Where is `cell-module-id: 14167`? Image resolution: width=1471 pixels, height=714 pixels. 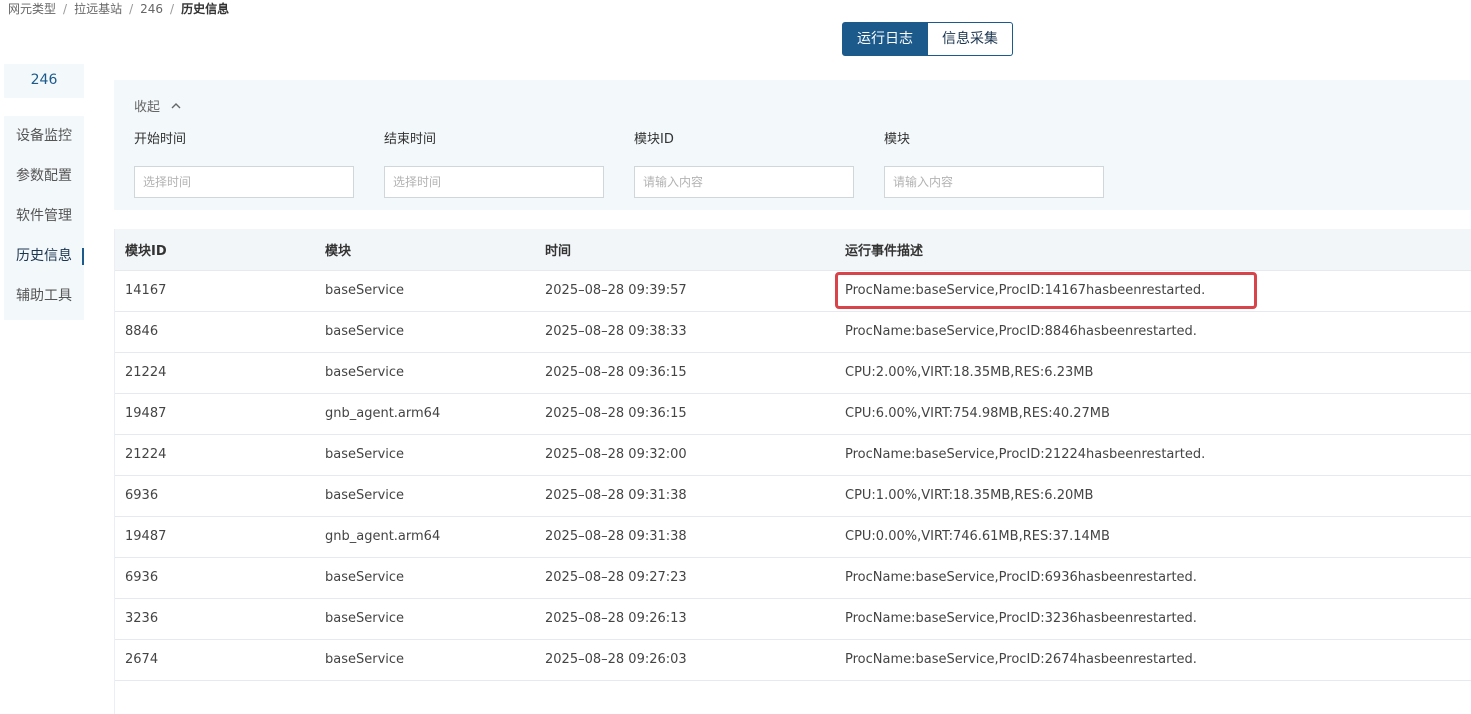
cell-module-id: 14167 is located at coordinates (215, 291).